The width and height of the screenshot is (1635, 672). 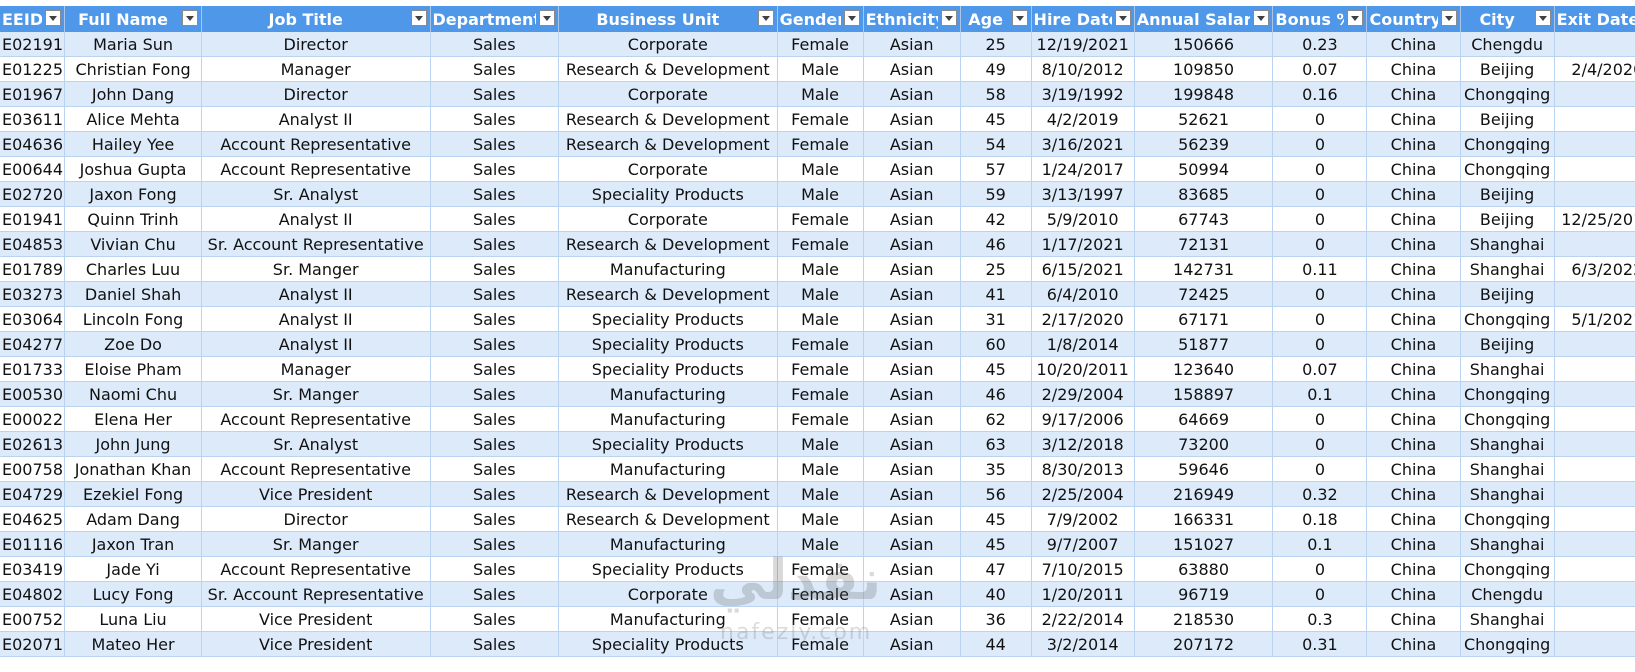 What do you see at coordinates (133, 44) in the screenshot?
I see `cell-name: Maria Sun` at bounding box center [133, 44].